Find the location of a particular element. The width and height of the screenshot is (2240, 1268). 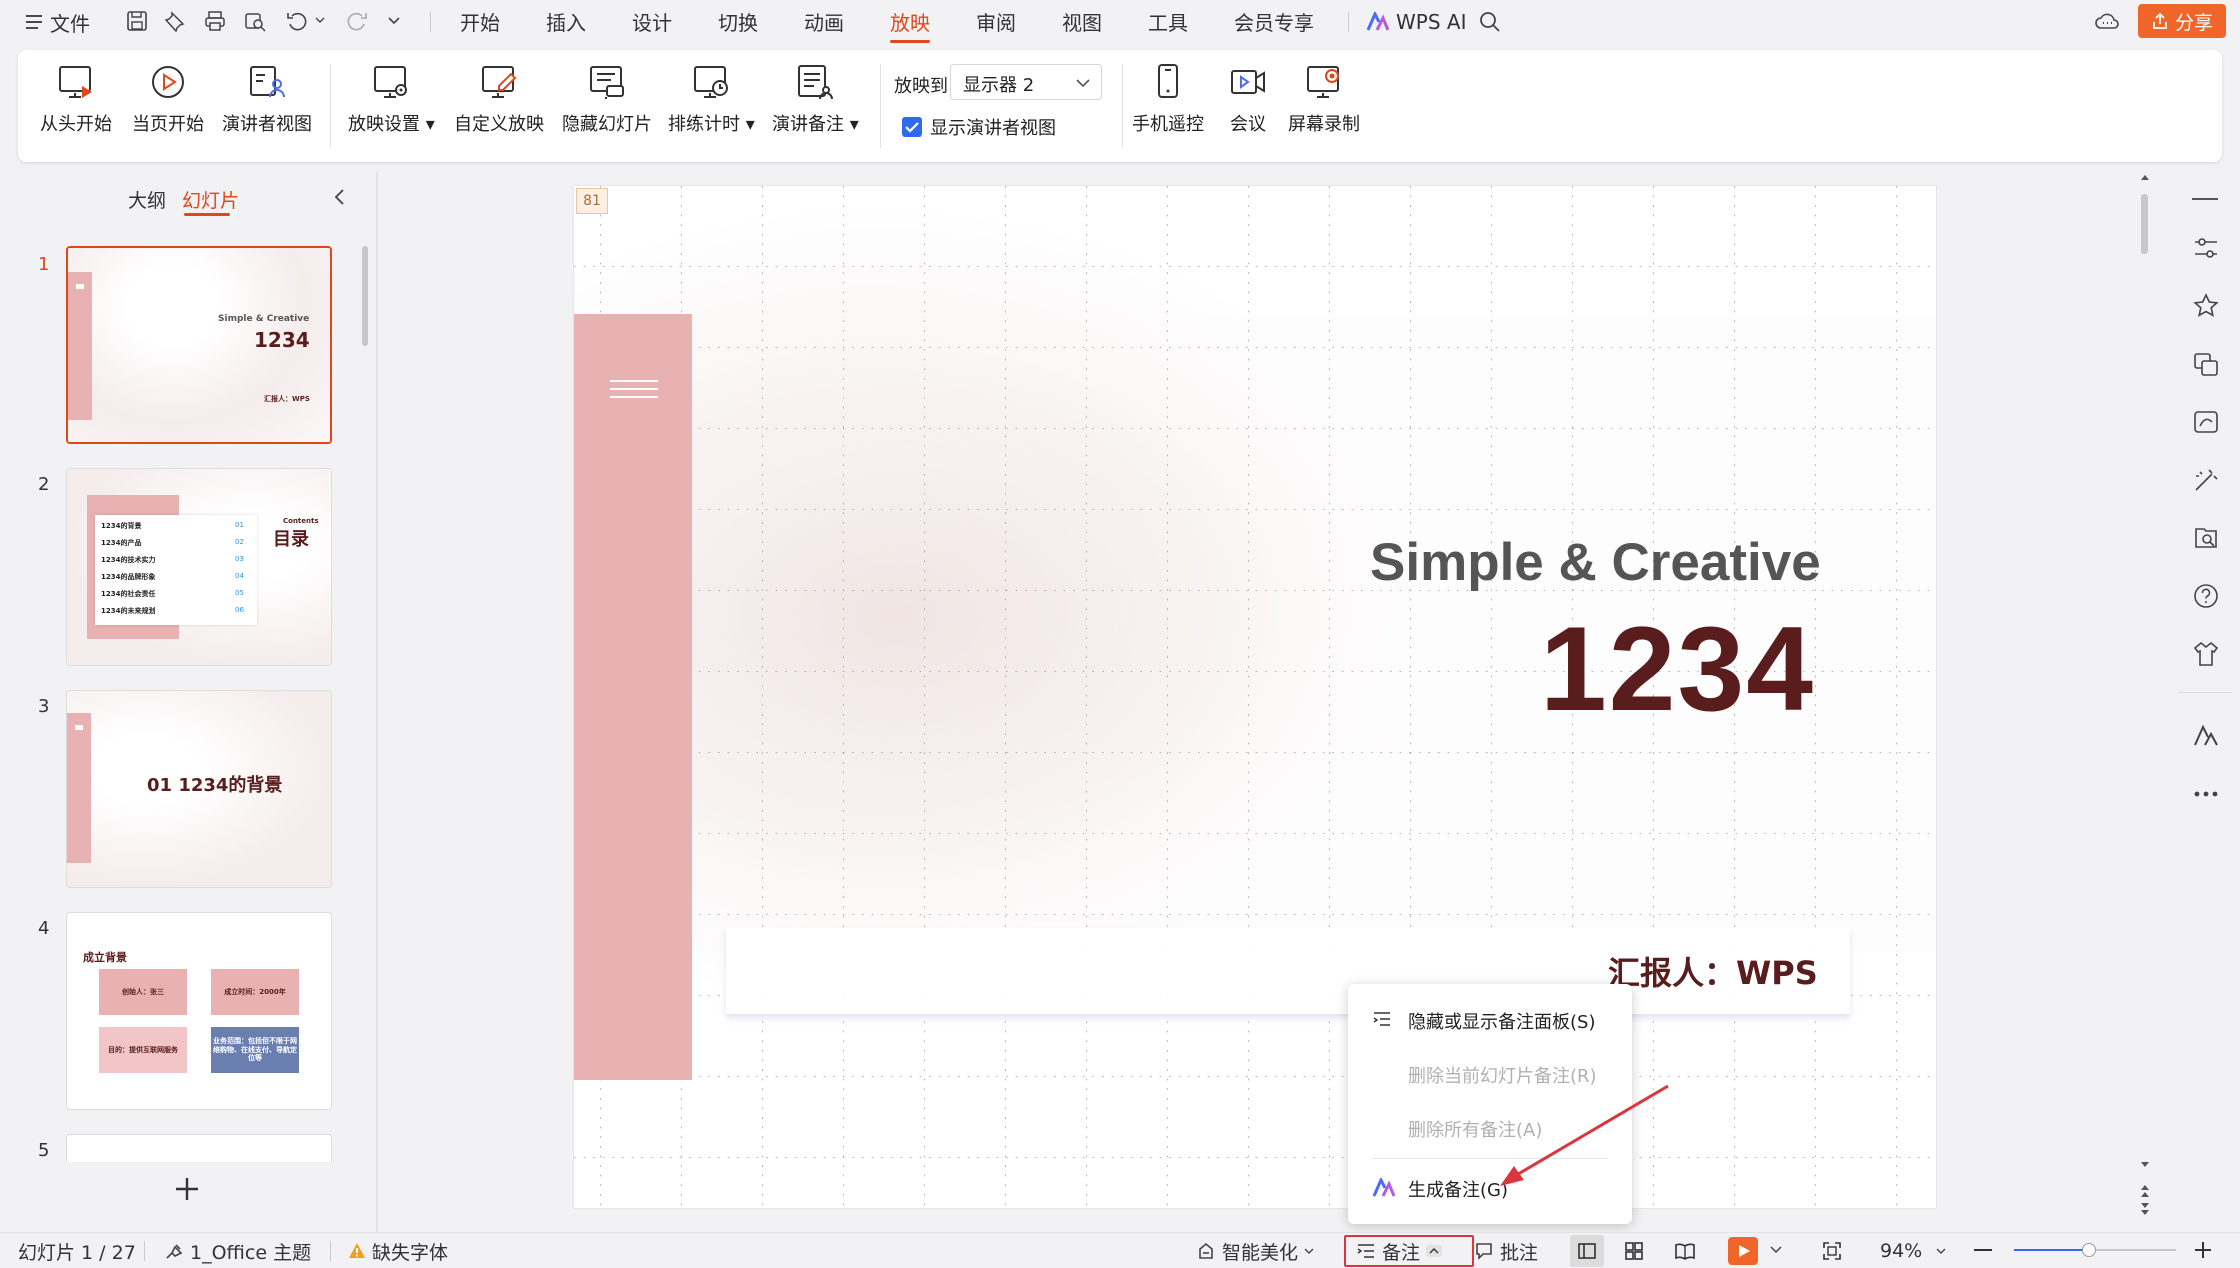

panel-scrollbar is located at coordinates (365, 296).